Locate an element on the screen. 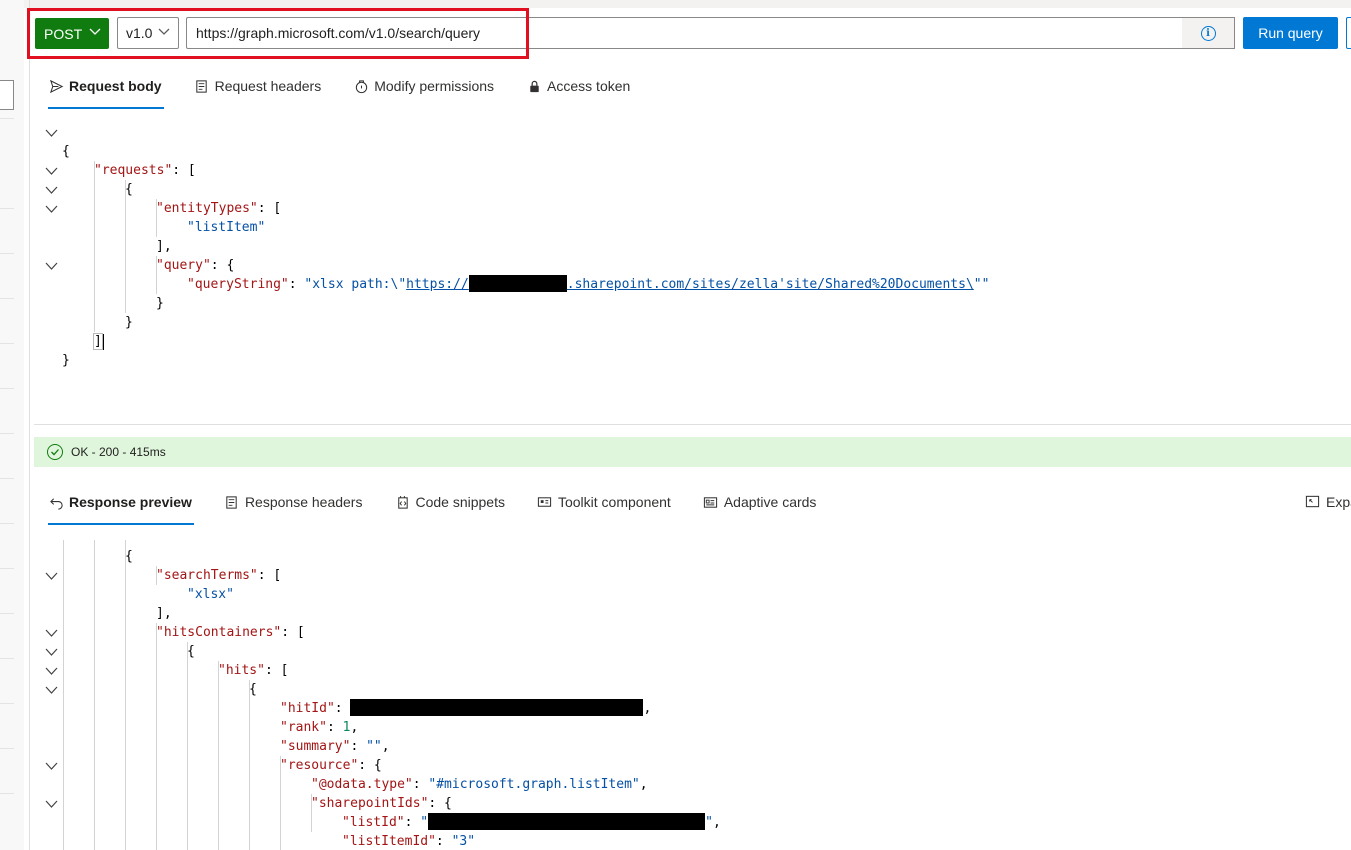 The width and height of the screenshot is (1351, 850). lock-icon is located at coordinates (534, 86).